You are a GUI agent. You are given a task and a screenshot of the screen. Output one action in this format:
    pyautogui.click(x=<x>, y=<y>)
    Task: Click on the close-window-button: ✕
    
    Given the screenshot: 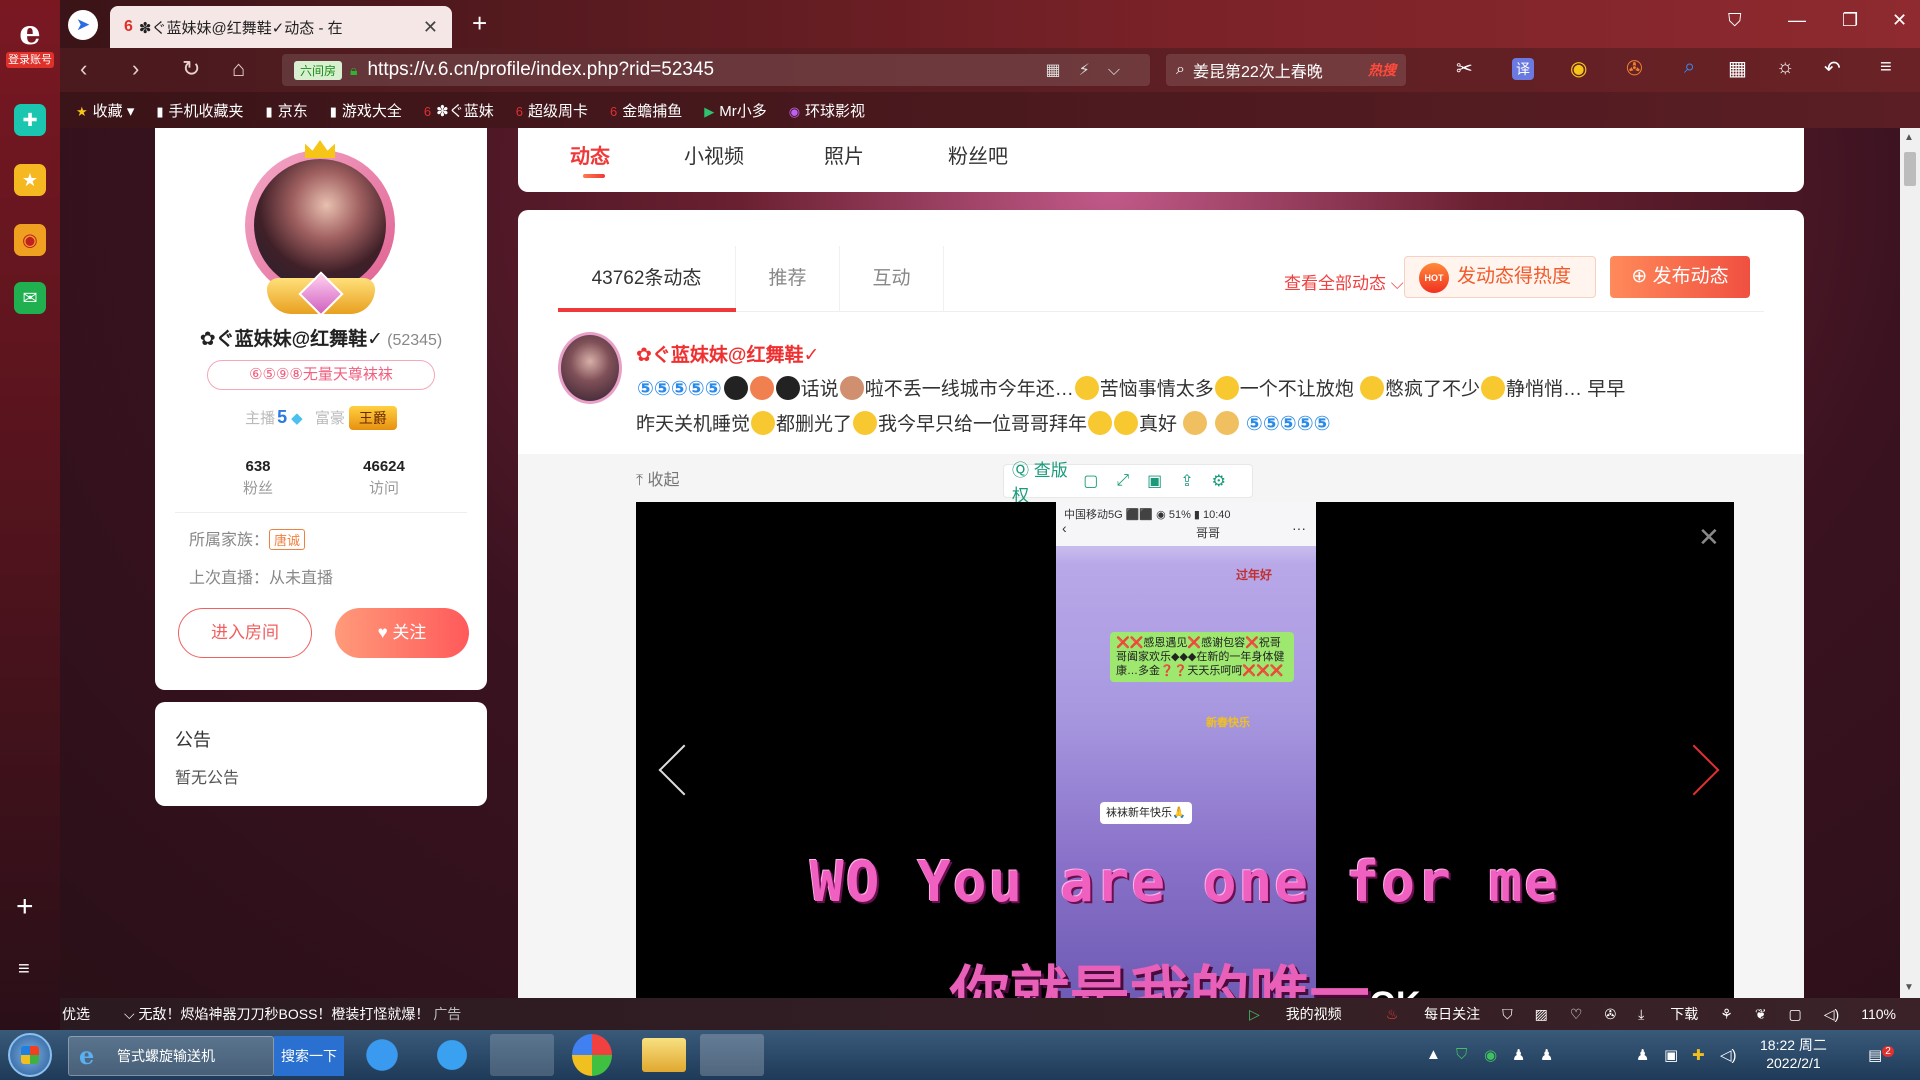 What is the action you would take?
    pyautogui.click(x=1899, y=20)
    